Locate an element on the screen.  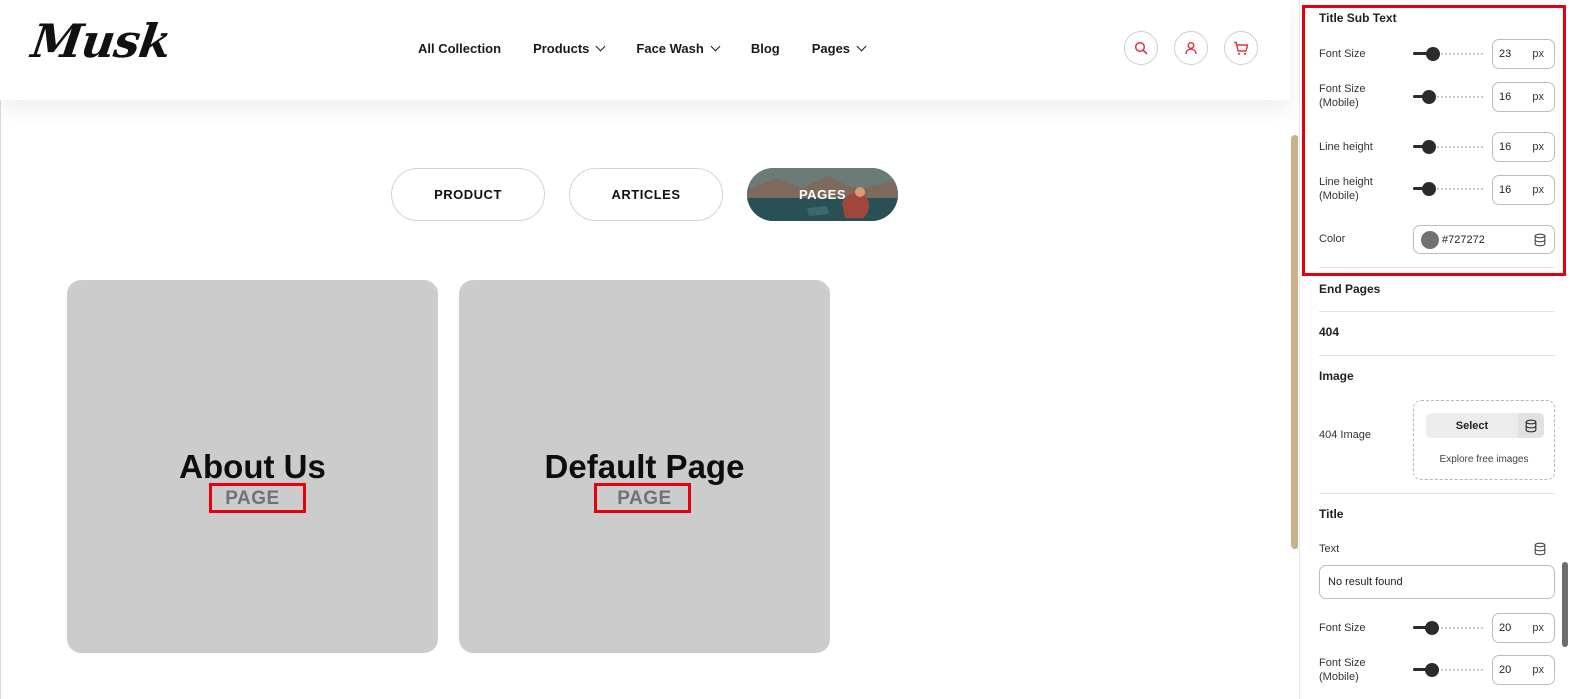
title-font-size-value: 20 is located at coordinates (1505, 628).